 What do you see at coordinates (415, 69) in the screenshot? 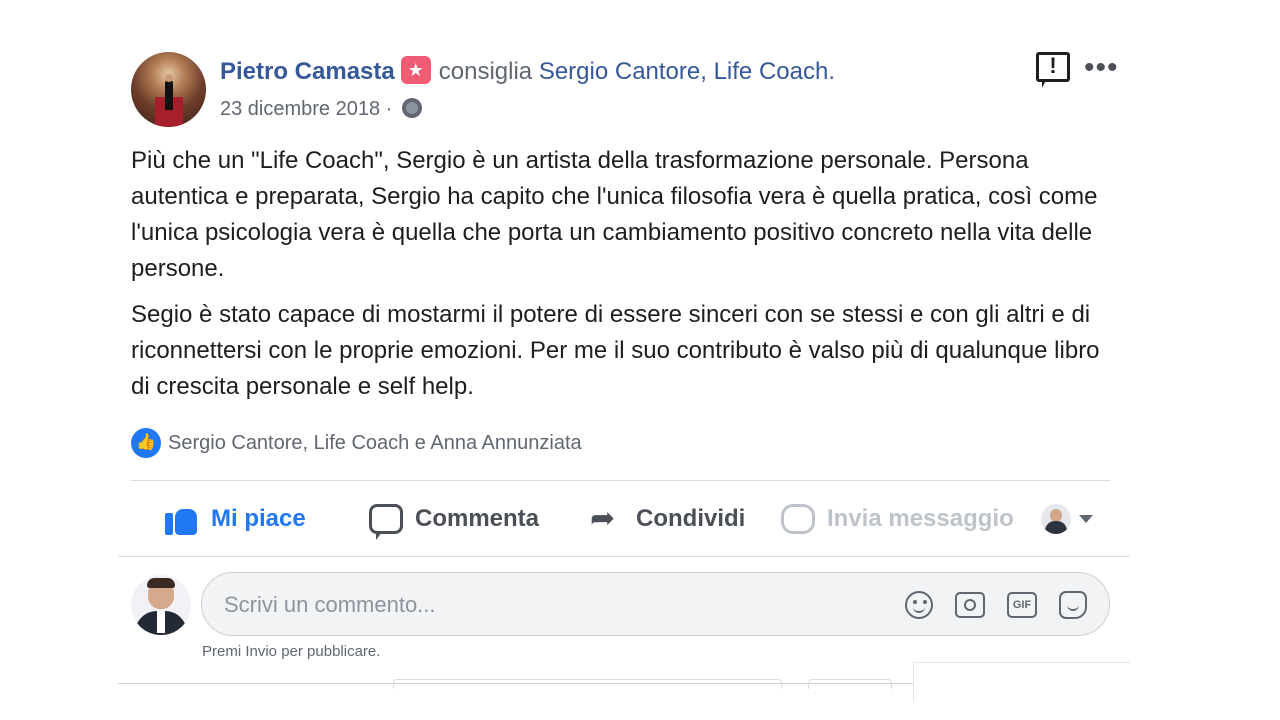
I see `recommendation-star-icon` at bounding box center [415, 69].